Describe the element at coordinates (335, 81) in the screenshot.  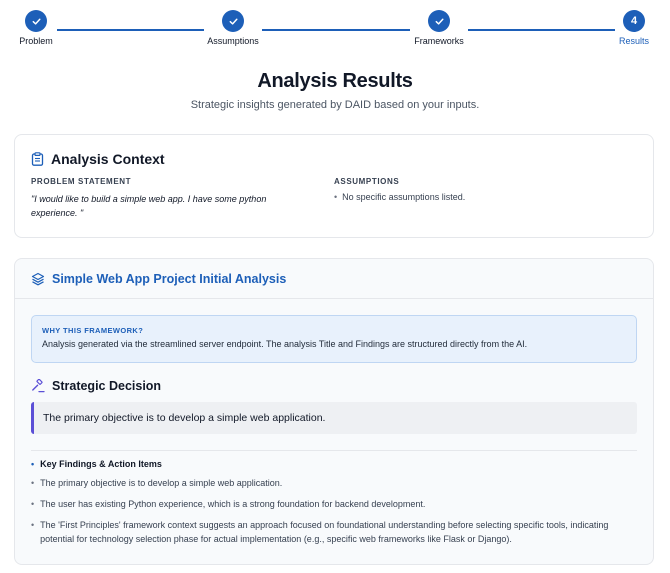
I see `page-title: Analysis Results` at that location.